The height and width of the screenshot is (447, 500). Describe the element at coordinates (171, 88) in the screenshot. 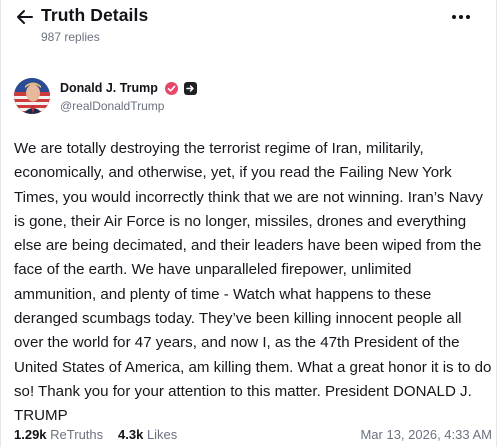

I see `verified-badge-icon` at that location.